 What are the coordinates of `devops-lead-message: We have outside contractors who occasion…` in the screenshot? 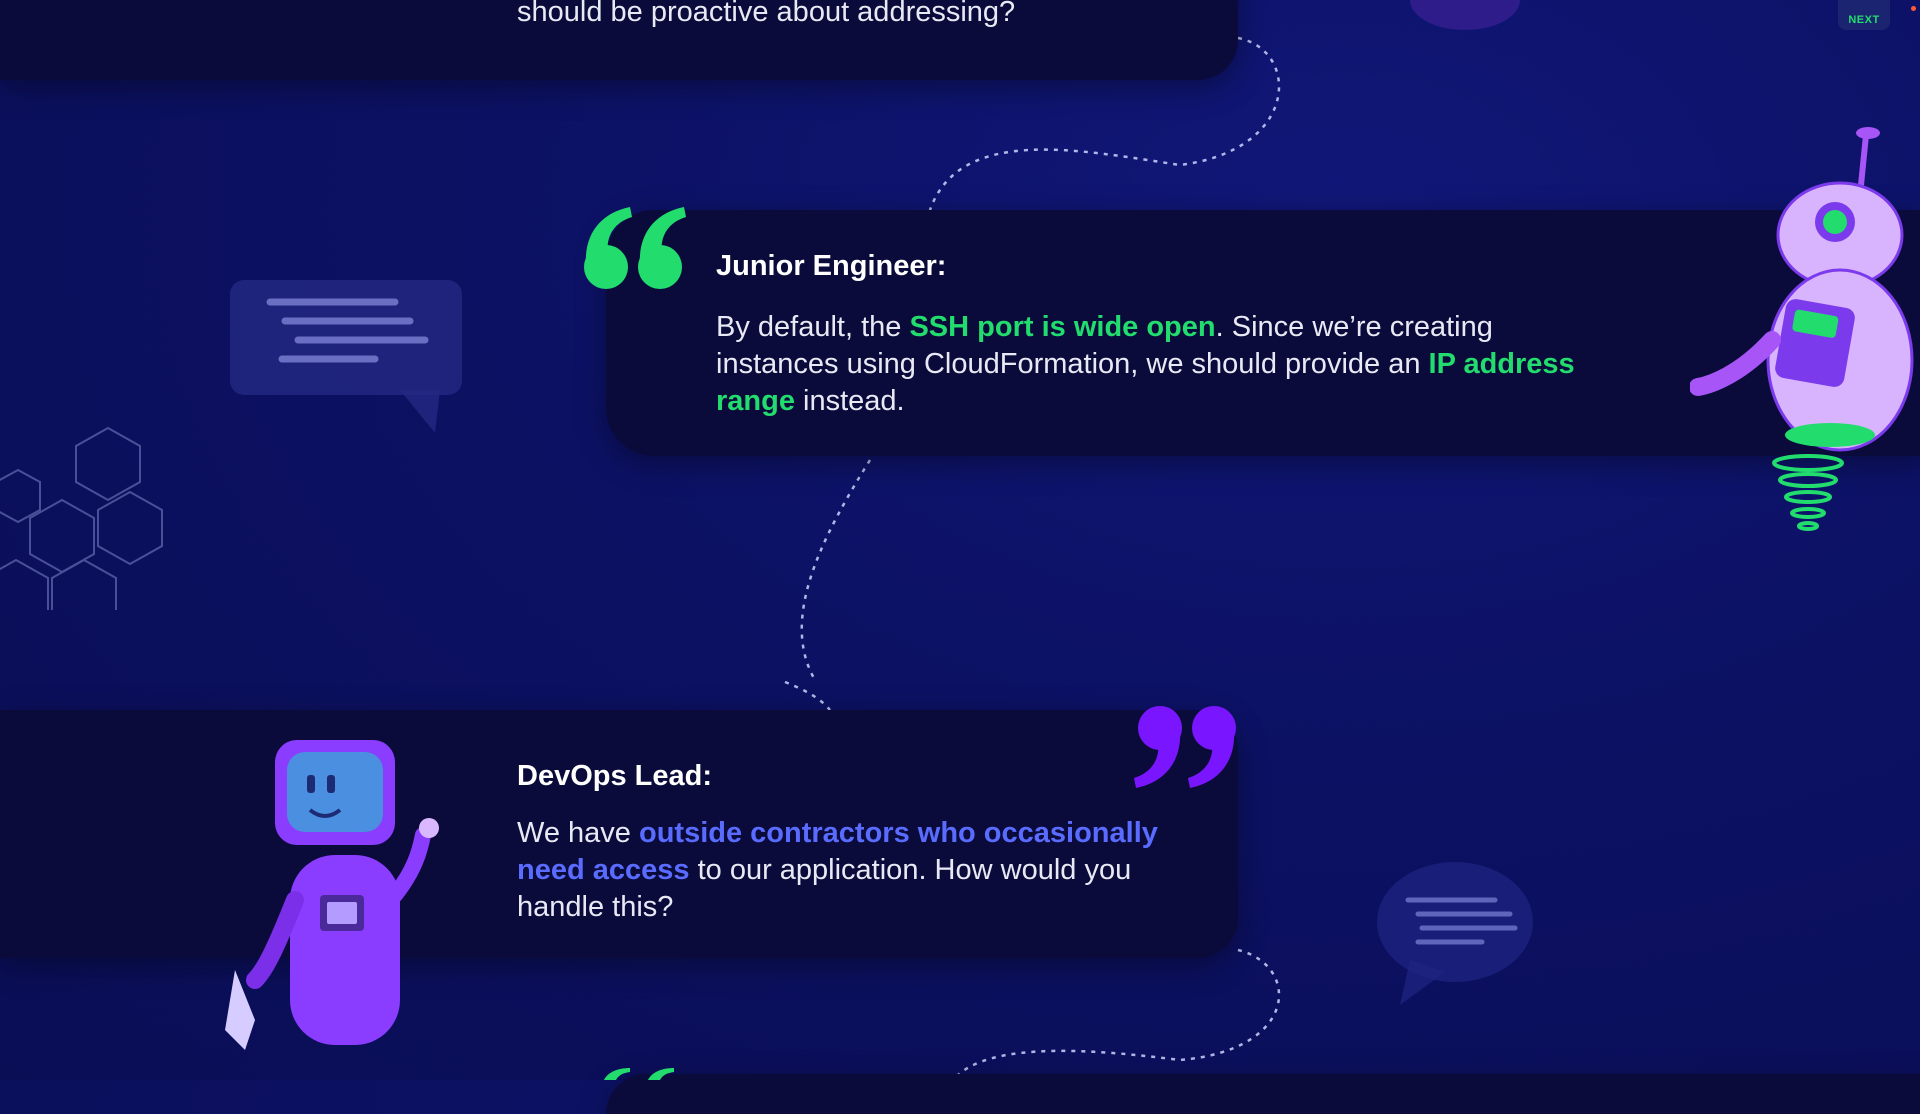 It's located at (857, 870).